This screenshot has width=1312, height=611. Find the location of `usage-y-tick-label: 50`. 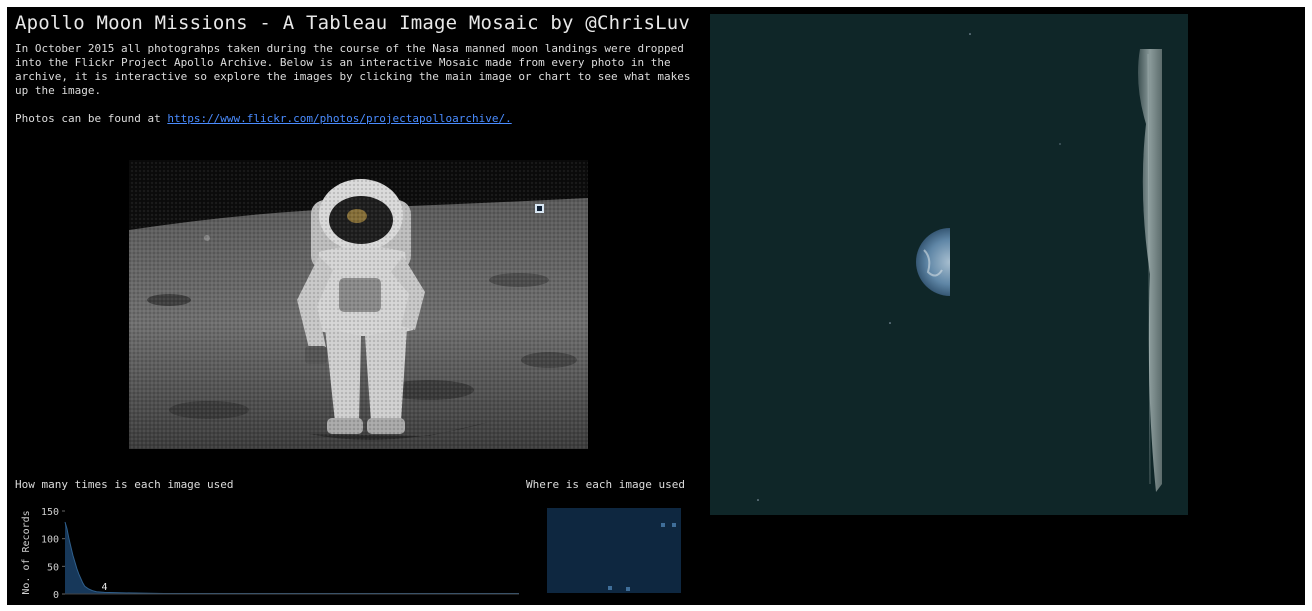

usage-y-tick-label: 50 is located at coordinates (53, 567).